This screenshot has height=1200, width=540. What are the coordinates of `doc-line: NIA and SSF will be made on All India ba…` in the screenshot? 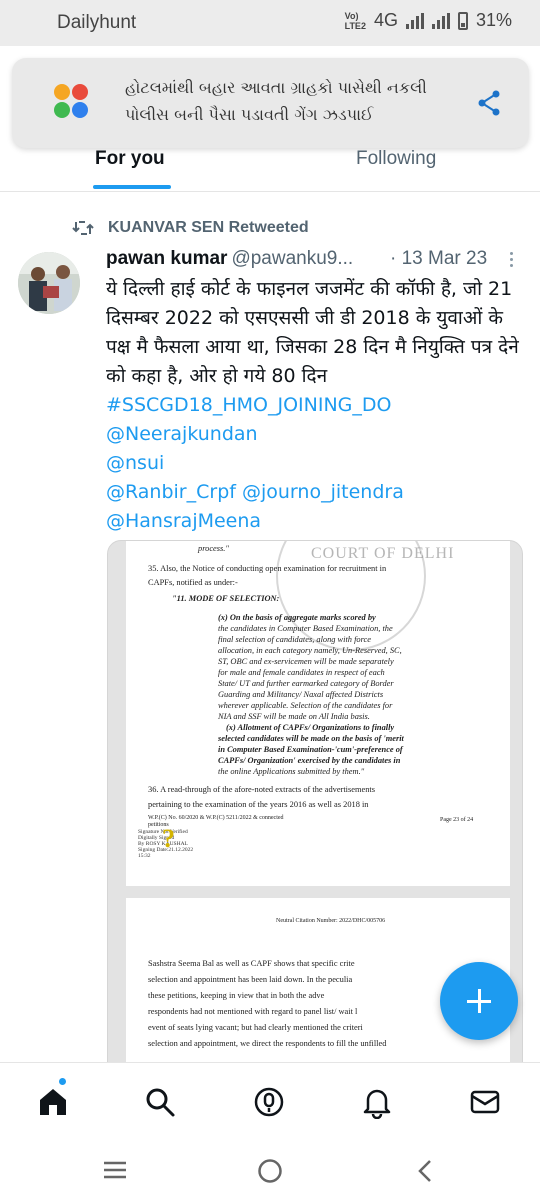 It's located at (294, 716).